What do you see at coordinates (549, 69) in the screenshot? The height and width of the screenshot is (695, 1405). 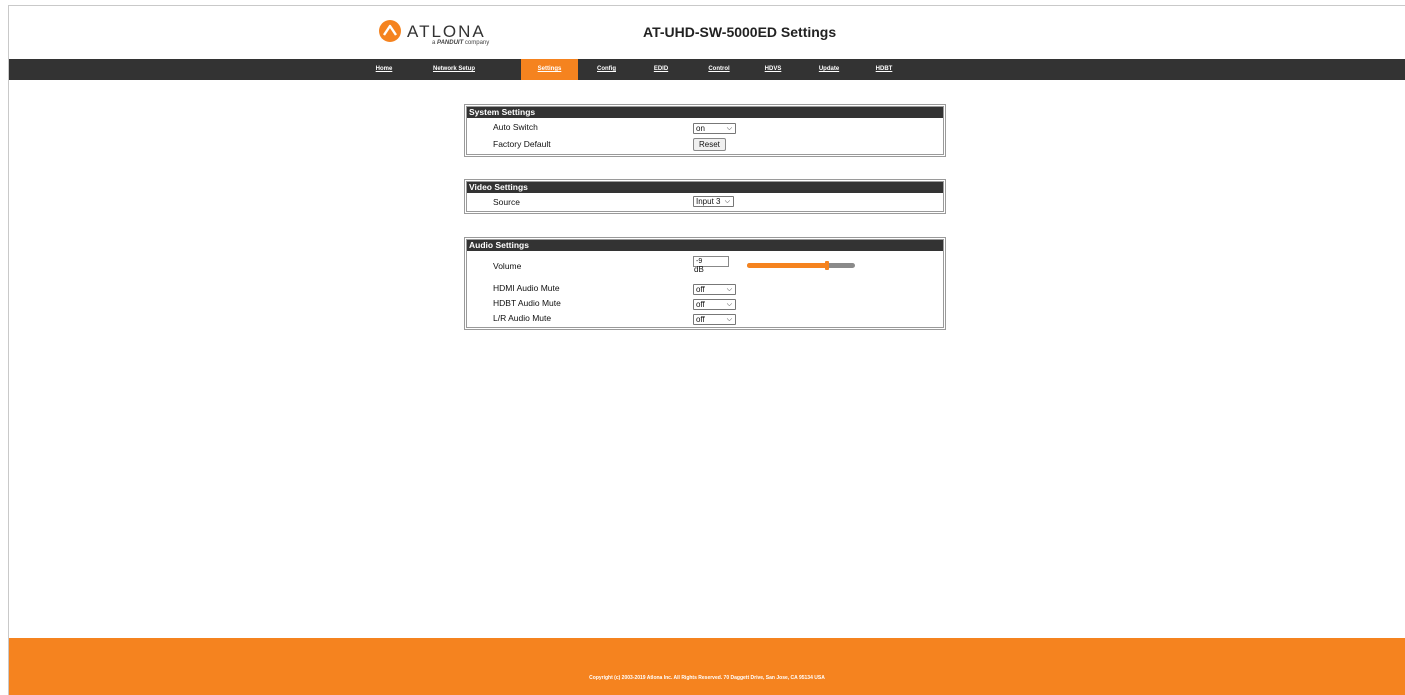 I see `nav-settings: Settings` at bounding box center [549, 69].